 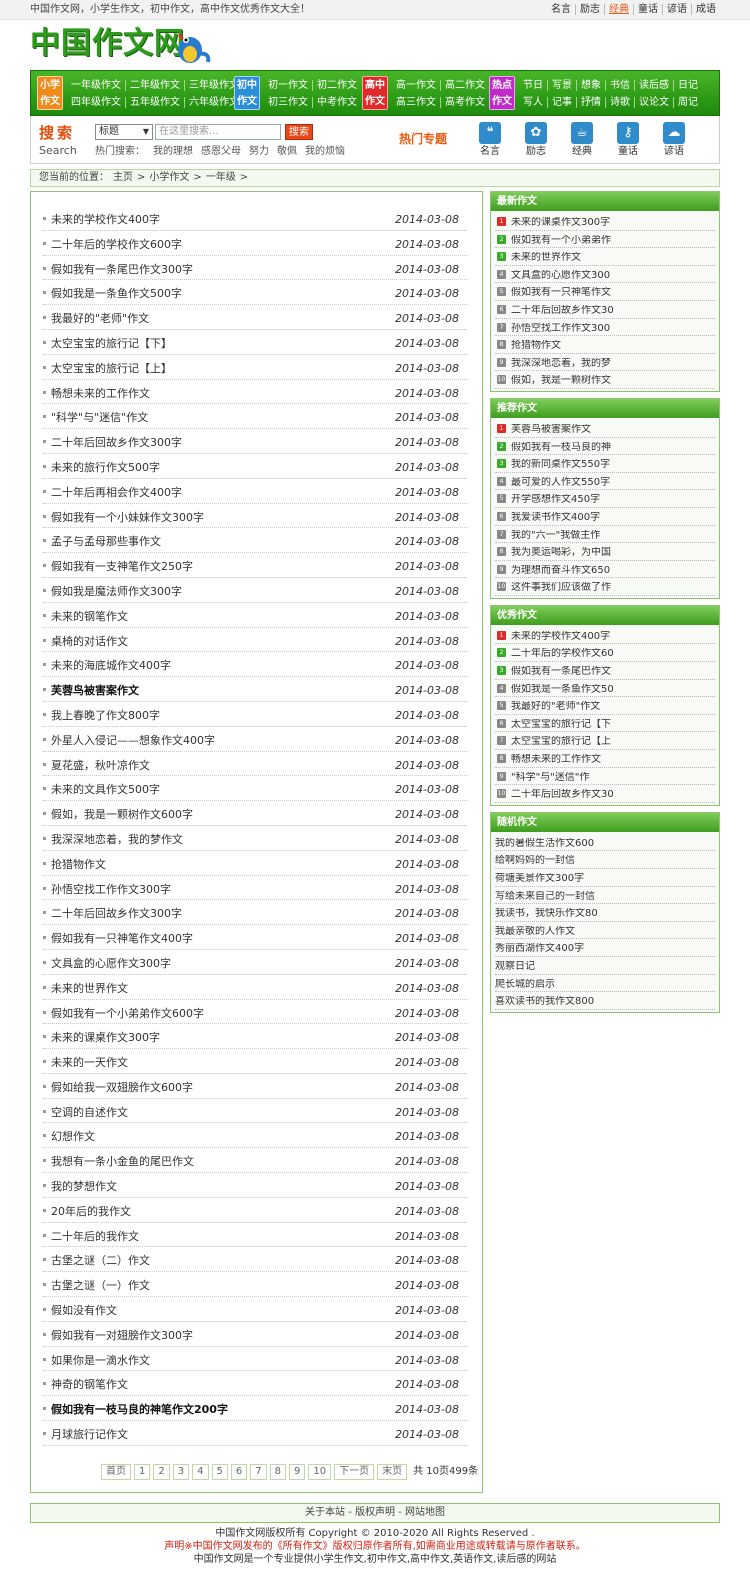 What do you see at coordinates (611, 795) in the screenshot?
I see `sidebar-article-link: 二十年后回故乡作文30` at bounding box center [611, 795].